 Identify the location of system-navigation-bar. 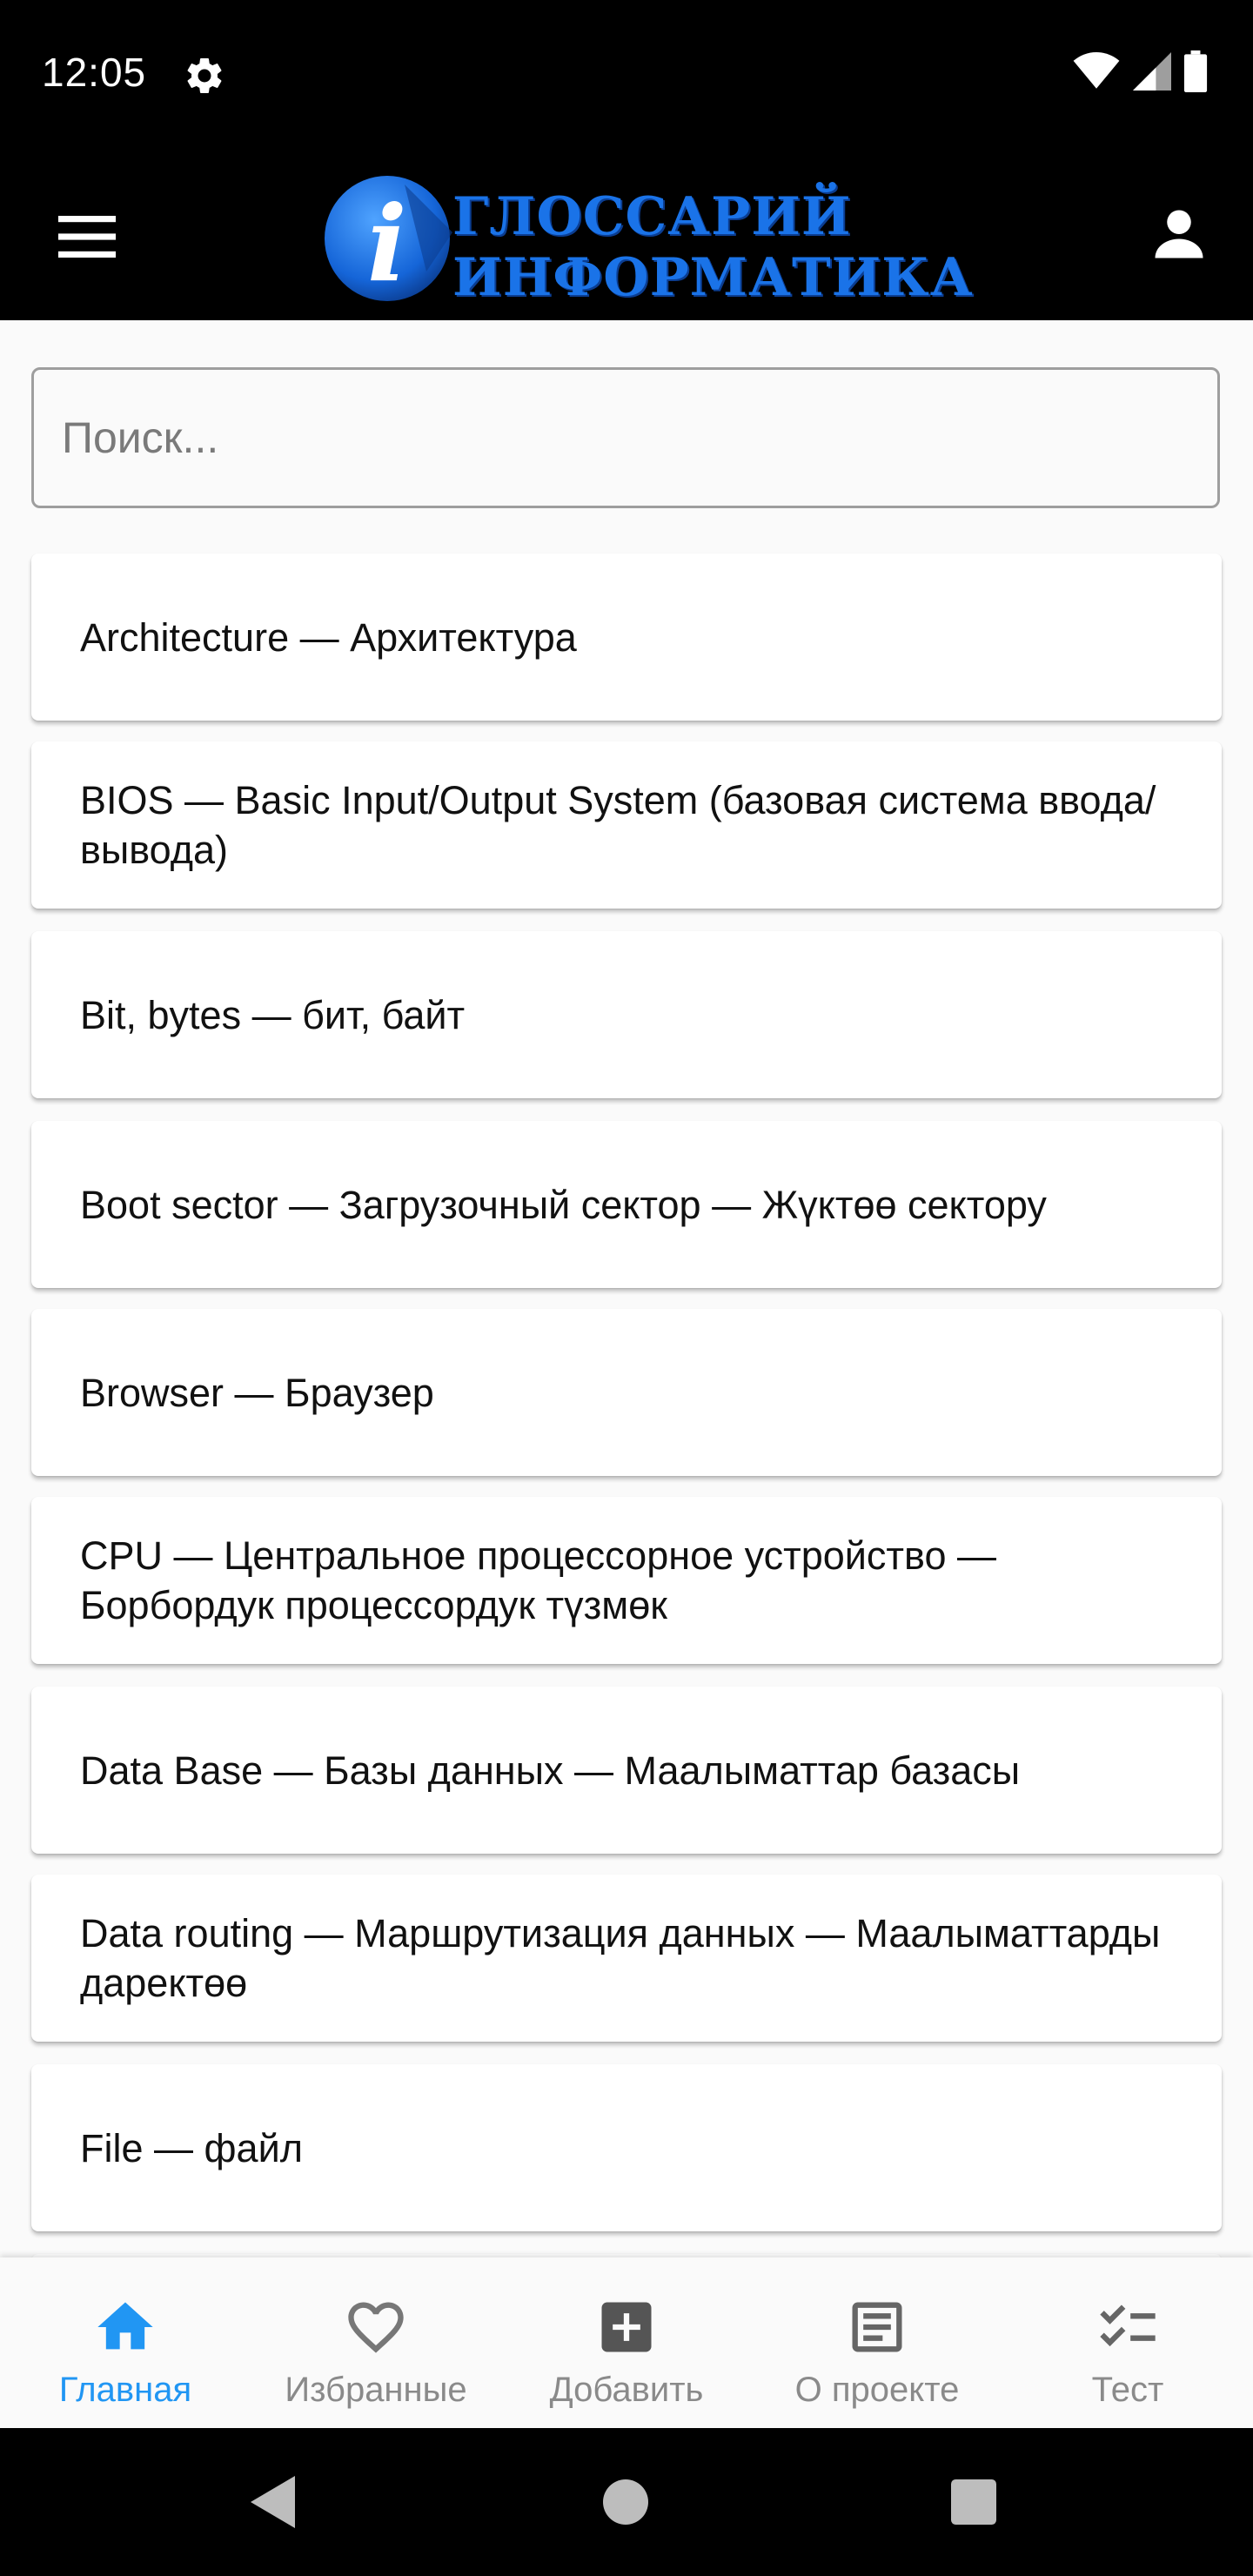
(626, 2502).